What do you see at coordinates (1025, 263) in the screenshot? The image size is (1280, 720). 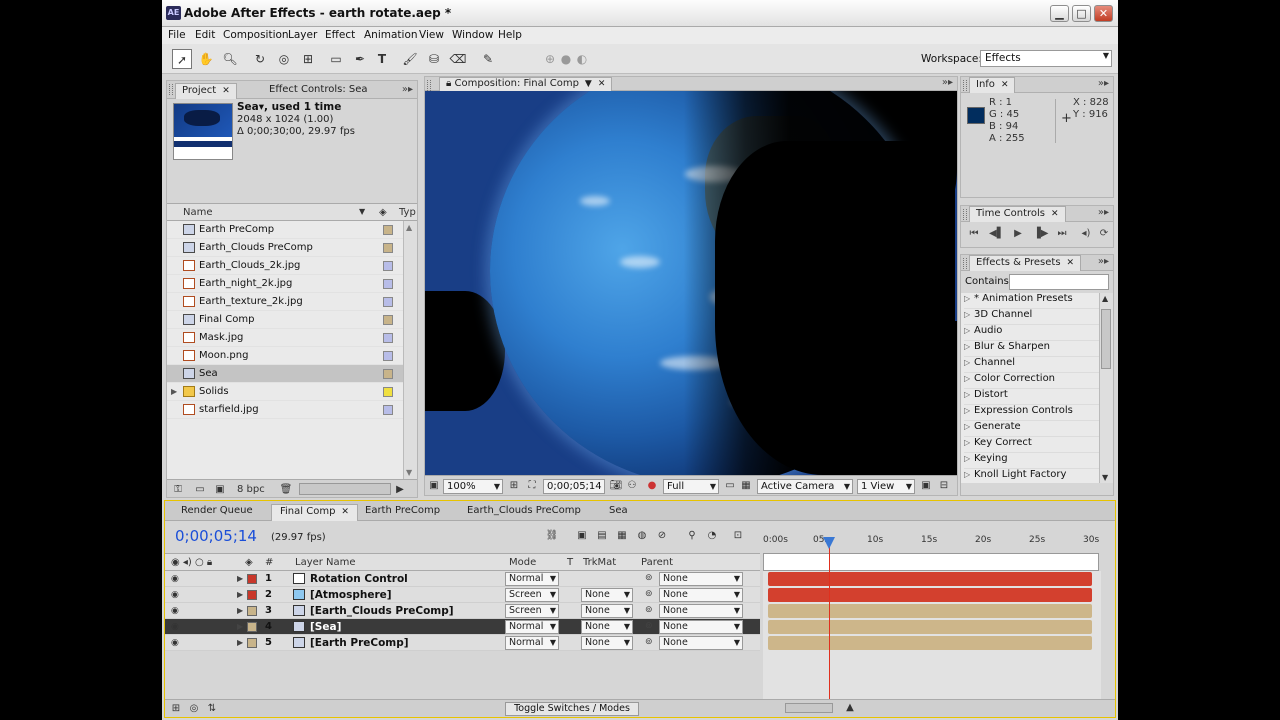 I see `tab-effects-presets: Effects & Presets ✕` at bounding box center [1025, 263].